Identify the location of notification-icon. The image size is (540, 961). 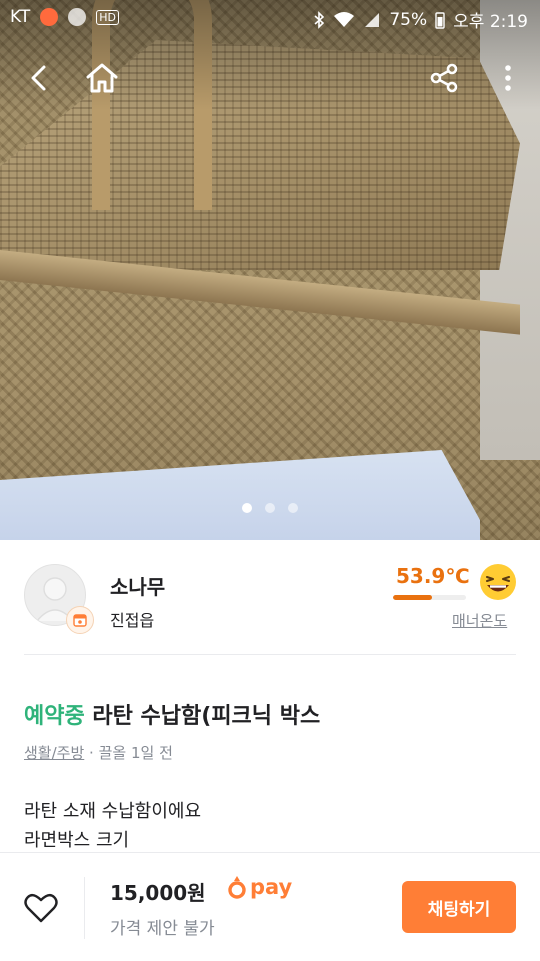
(49, 17).